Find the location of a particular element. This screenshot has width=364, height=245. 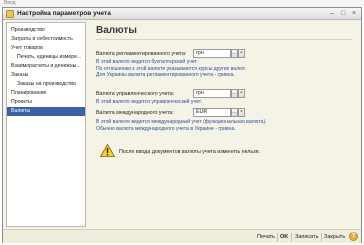

window-title: Настройка параметров учета is located at coordinates (64, 13).